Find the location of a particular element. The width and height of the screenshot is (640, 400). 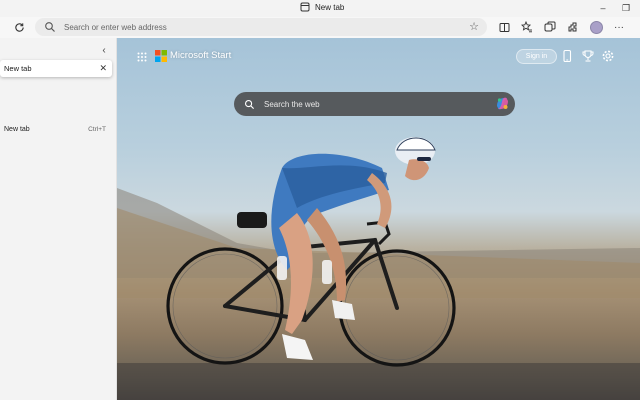

minimize-button: – is located at coordinates (603, 8).